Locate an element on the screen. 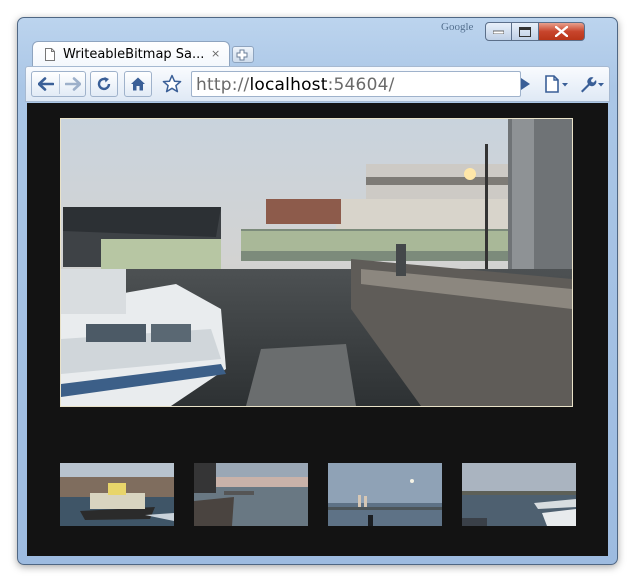  home-icon is located at coordinates (138, 84).